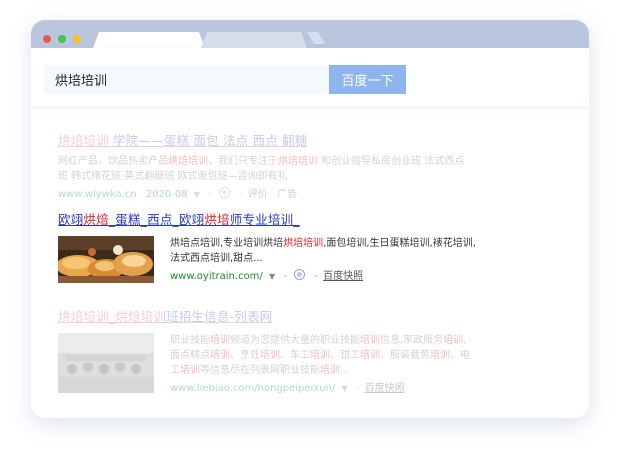 The height and width of the screenshot is (460, 620). Describe the element at coordinates (367, 79) in the screenshot. I see `search-button: 百度一下` at that location.